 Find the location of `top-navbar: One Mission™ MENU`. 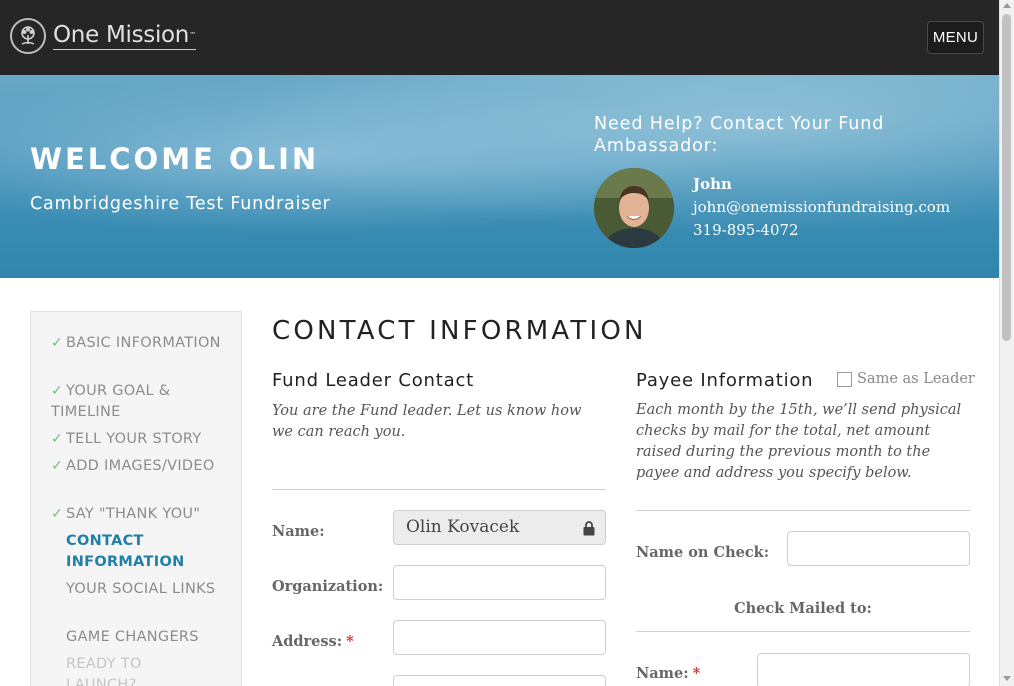

top-navbar: One Mission™ MENU is located at coordinates (499, 37).